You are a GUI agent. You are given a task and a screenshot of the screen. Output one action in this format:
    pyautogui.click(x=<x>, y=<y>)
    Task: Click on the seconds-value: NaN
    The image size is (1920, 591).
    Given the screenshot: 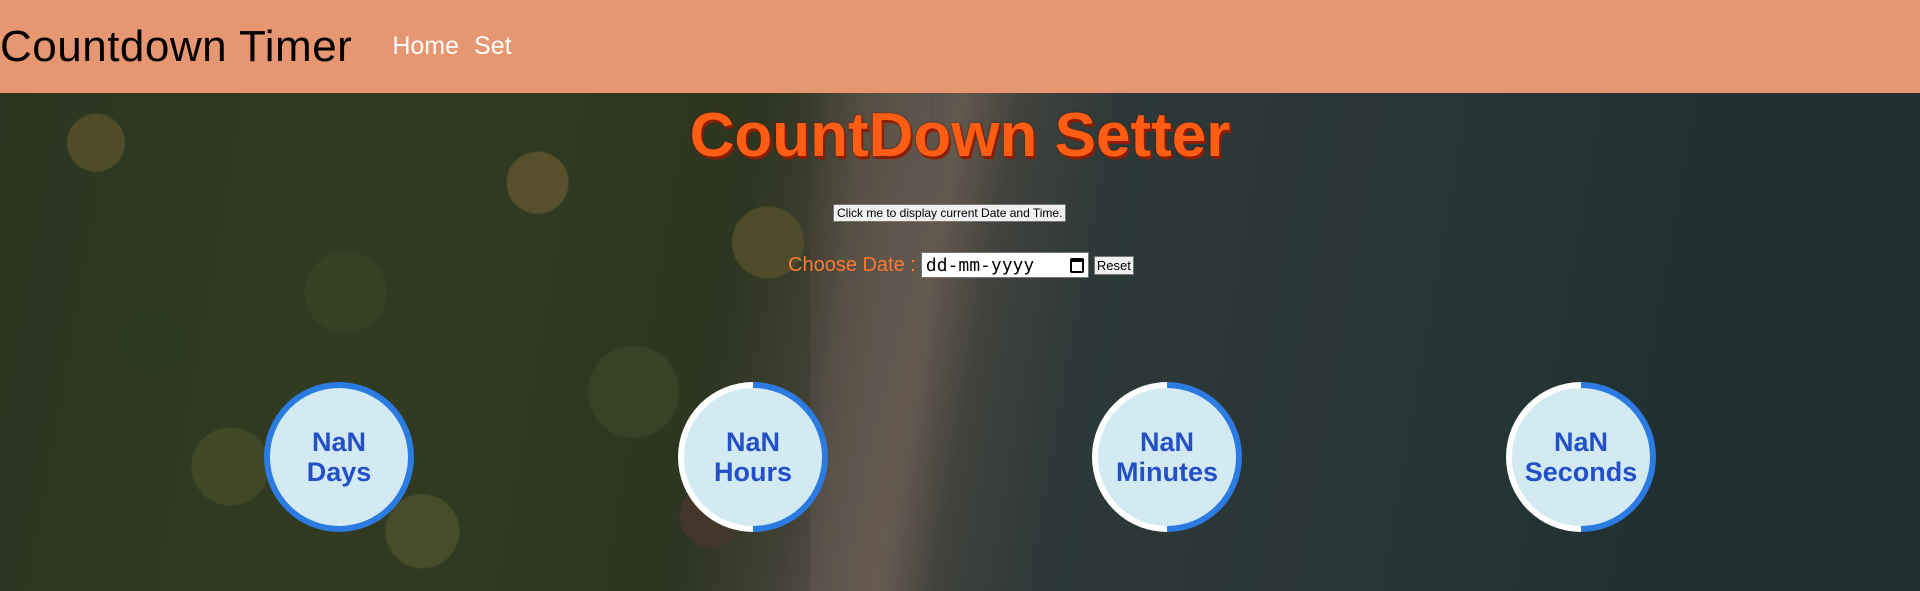 What is the action you would take?
    pyautogui.click(x=1580, y=442)
    